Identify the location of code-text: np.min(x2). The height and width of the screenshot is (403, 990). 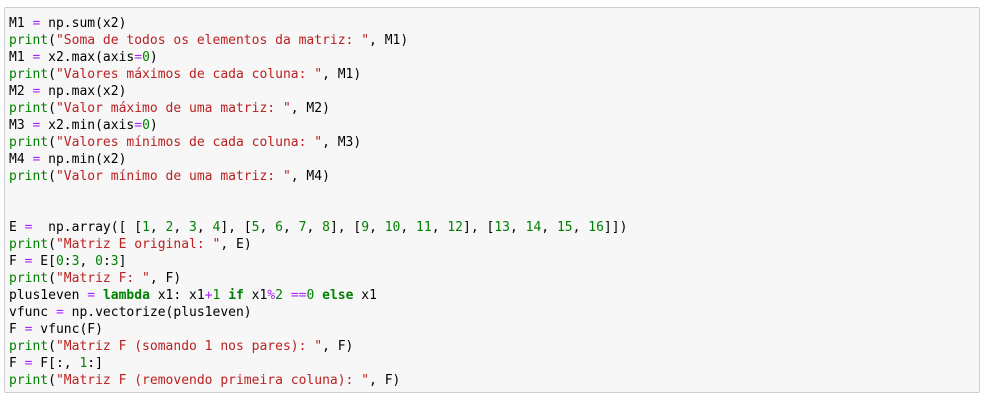
(83, 159).